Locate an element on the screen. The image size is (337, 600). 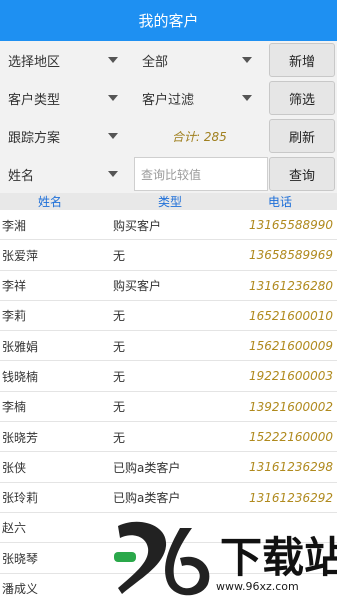
filter-row-3: 跟踪方案 合计: 285 刷新 is located at coordinates (168, 136).